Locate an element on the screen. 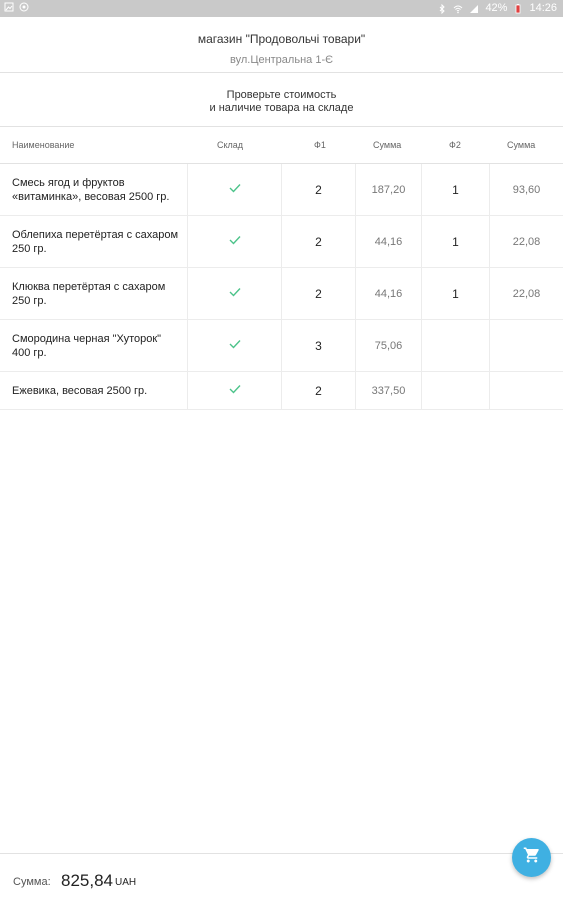  cart-button is located at coordinates (531, 857).